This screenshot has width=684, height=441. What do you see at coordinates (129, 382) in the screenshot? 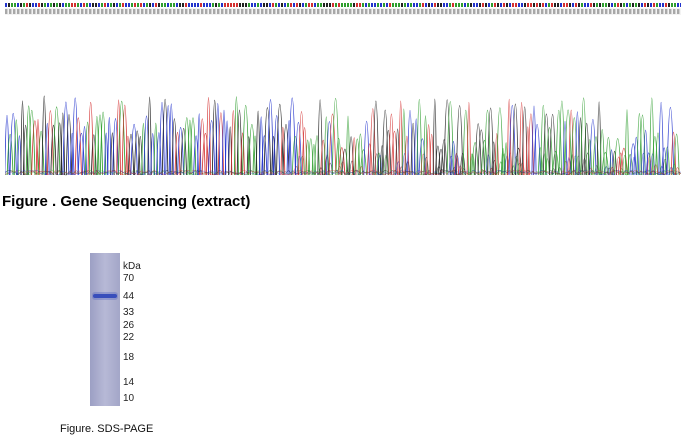
I see `mw-marker-14: 14` at bounding box center [129, 382].